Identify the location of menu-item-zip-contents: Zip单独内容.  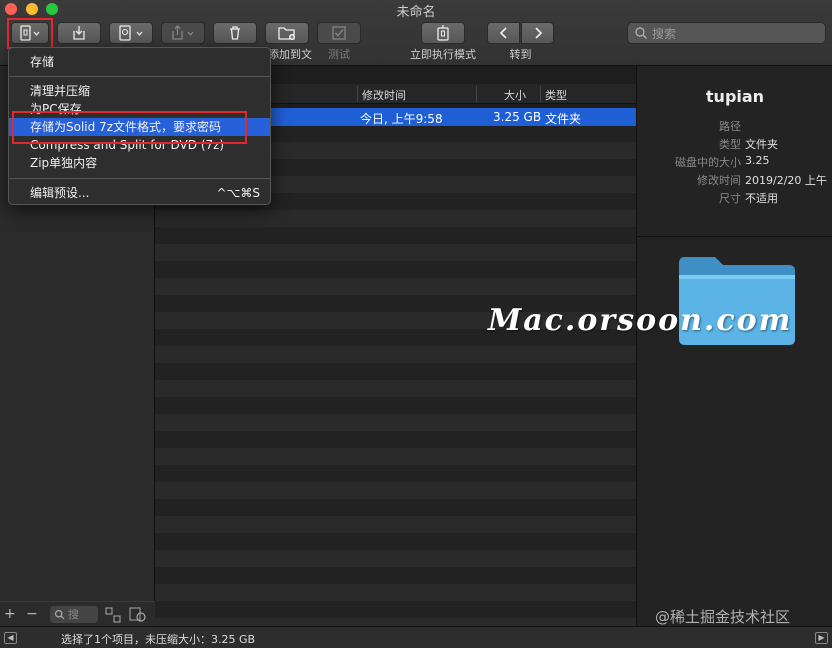
(139, 163).